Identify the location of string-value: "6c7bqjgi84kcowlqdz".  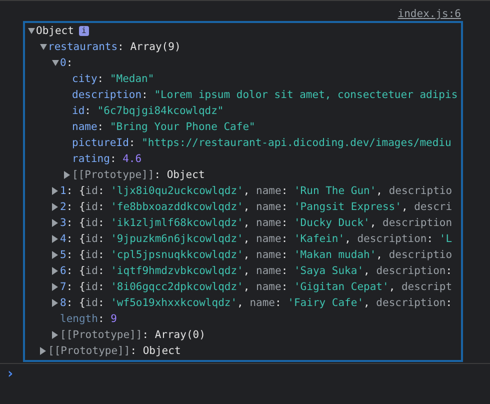
(160, 111).